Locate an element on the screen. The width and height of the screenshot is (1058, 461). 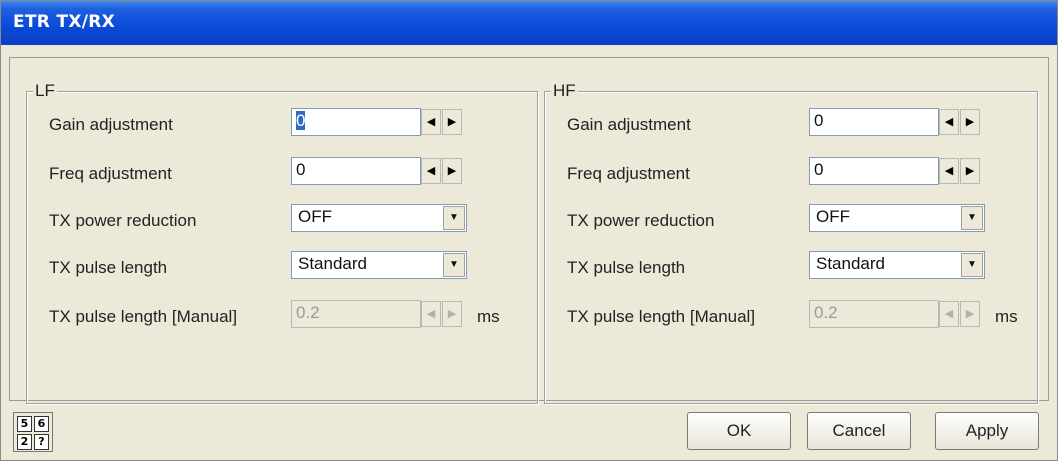
help-digit: 6 is located at coordinates (41, 424).